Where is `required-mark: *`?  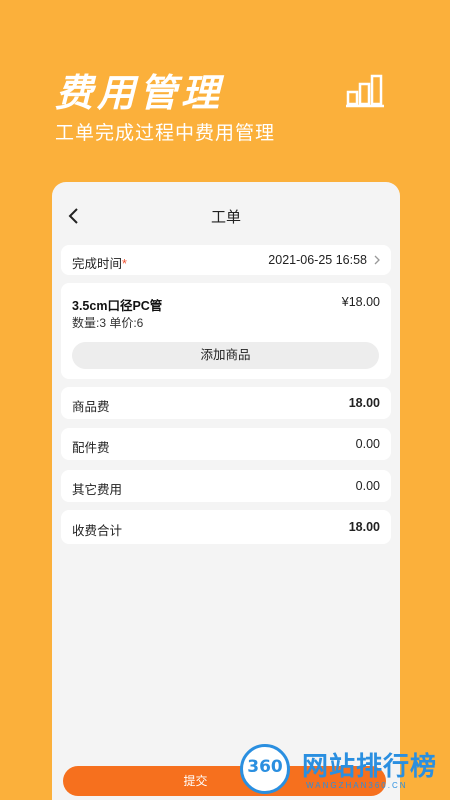
required-mark: * is located at coordinates (124, 264).